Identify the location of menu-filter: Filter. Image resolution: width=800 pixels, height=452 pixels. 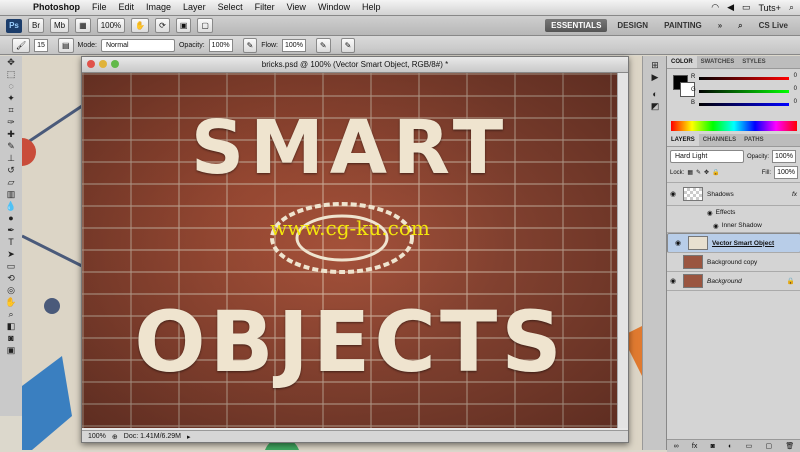
(265, 7).